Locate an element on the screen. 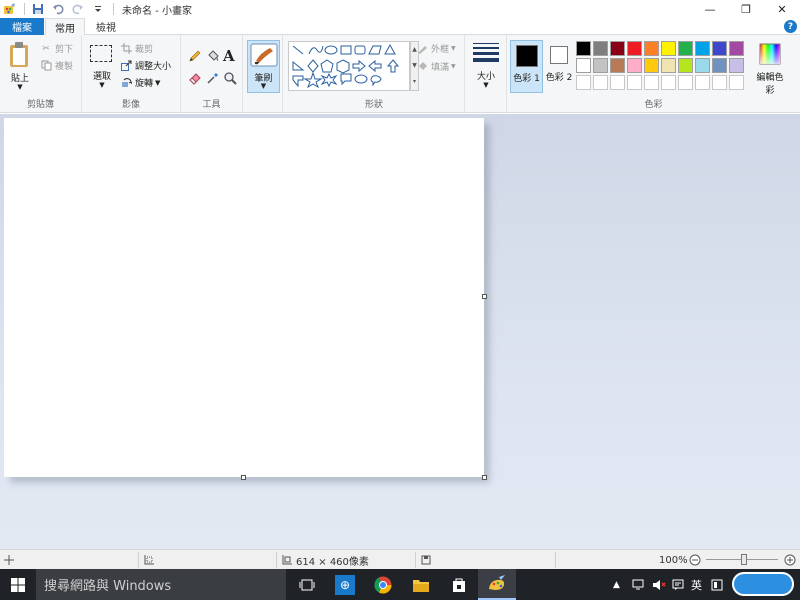  fill-button: 填滿 ▼ is located at coordinates (436, 66).